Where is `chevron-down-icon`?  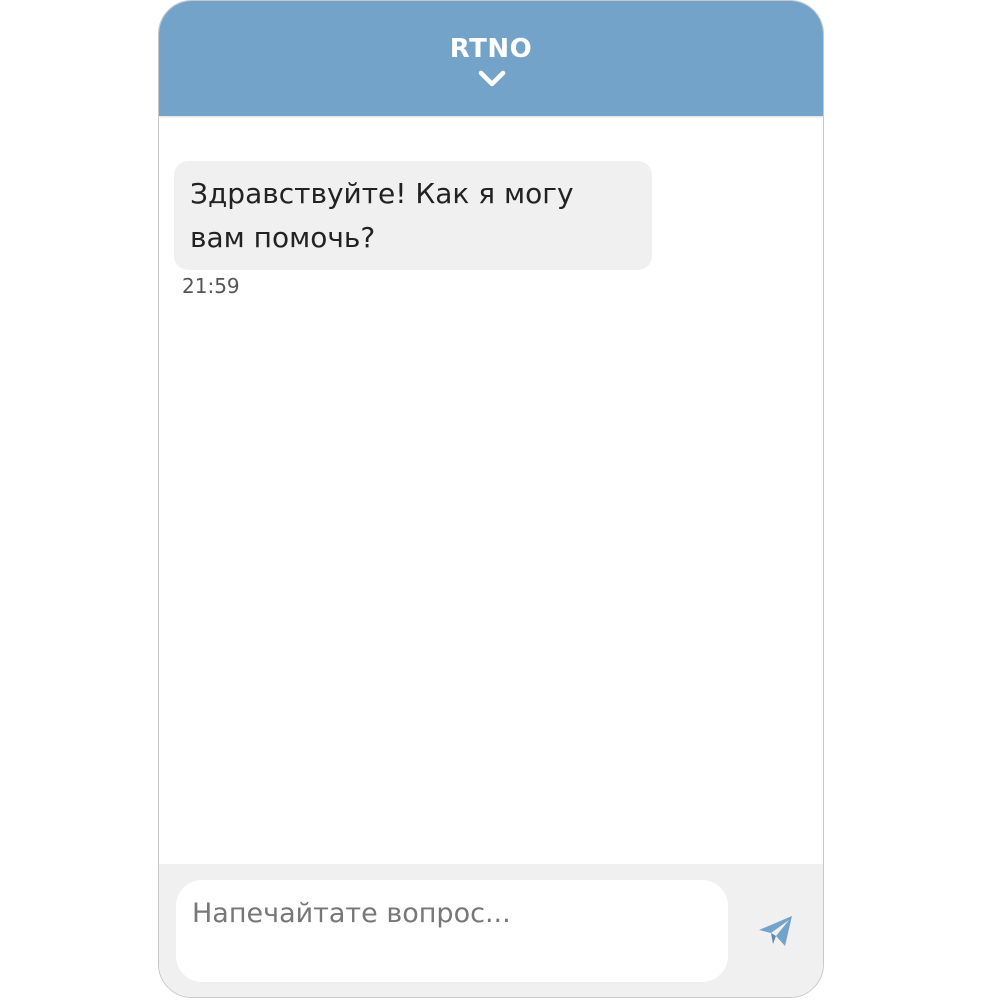 chevron-down-icon is located at coordinates (492, 78).